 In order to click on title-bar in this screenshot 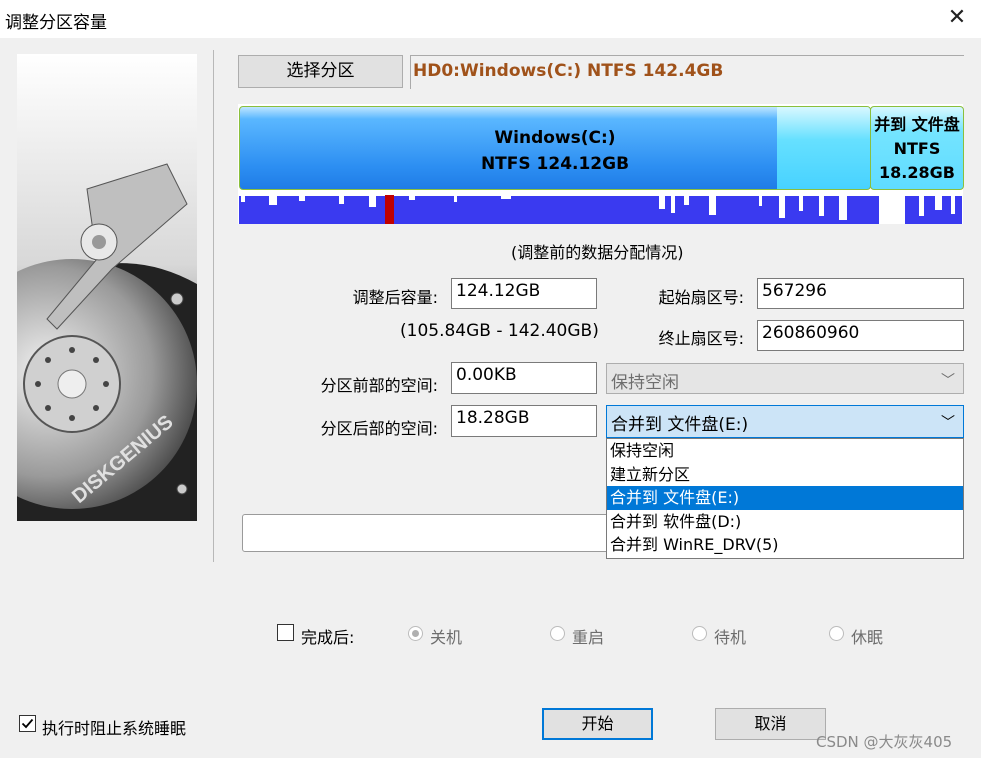, I will do `click(490, 19)`.